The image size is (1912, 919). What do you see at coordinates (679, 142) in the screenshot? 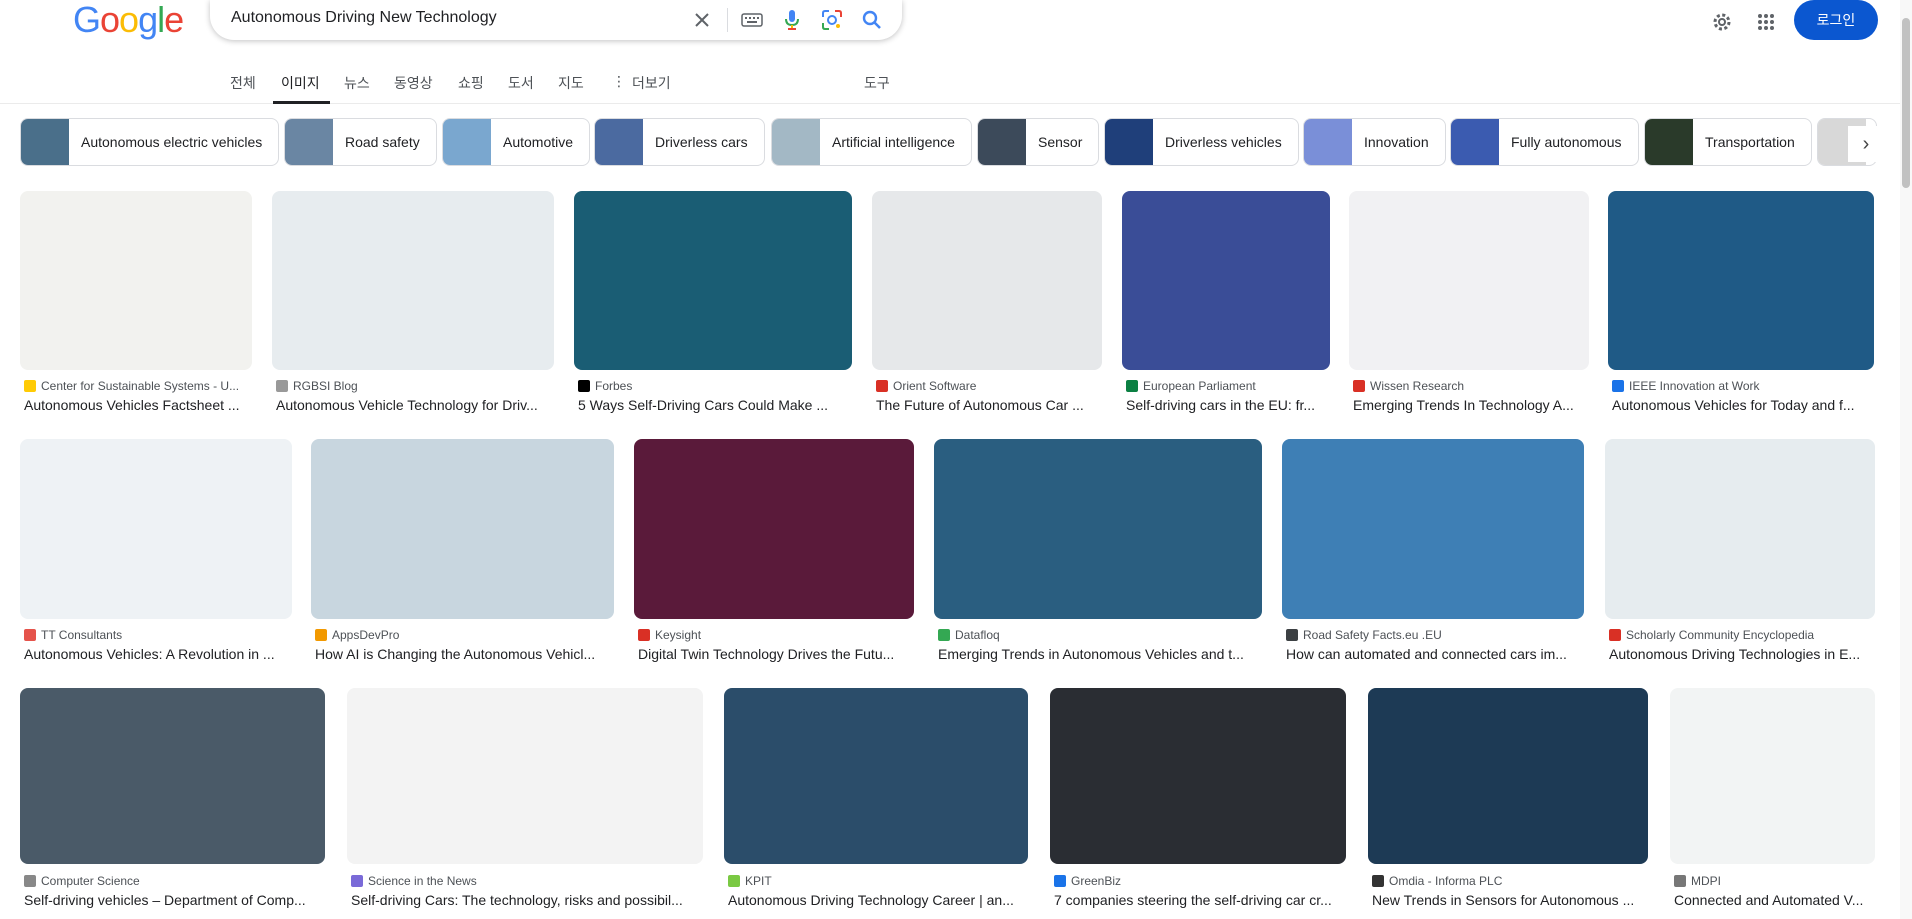
I see `chip: Driverless cars` at bounding box center [679, 142].